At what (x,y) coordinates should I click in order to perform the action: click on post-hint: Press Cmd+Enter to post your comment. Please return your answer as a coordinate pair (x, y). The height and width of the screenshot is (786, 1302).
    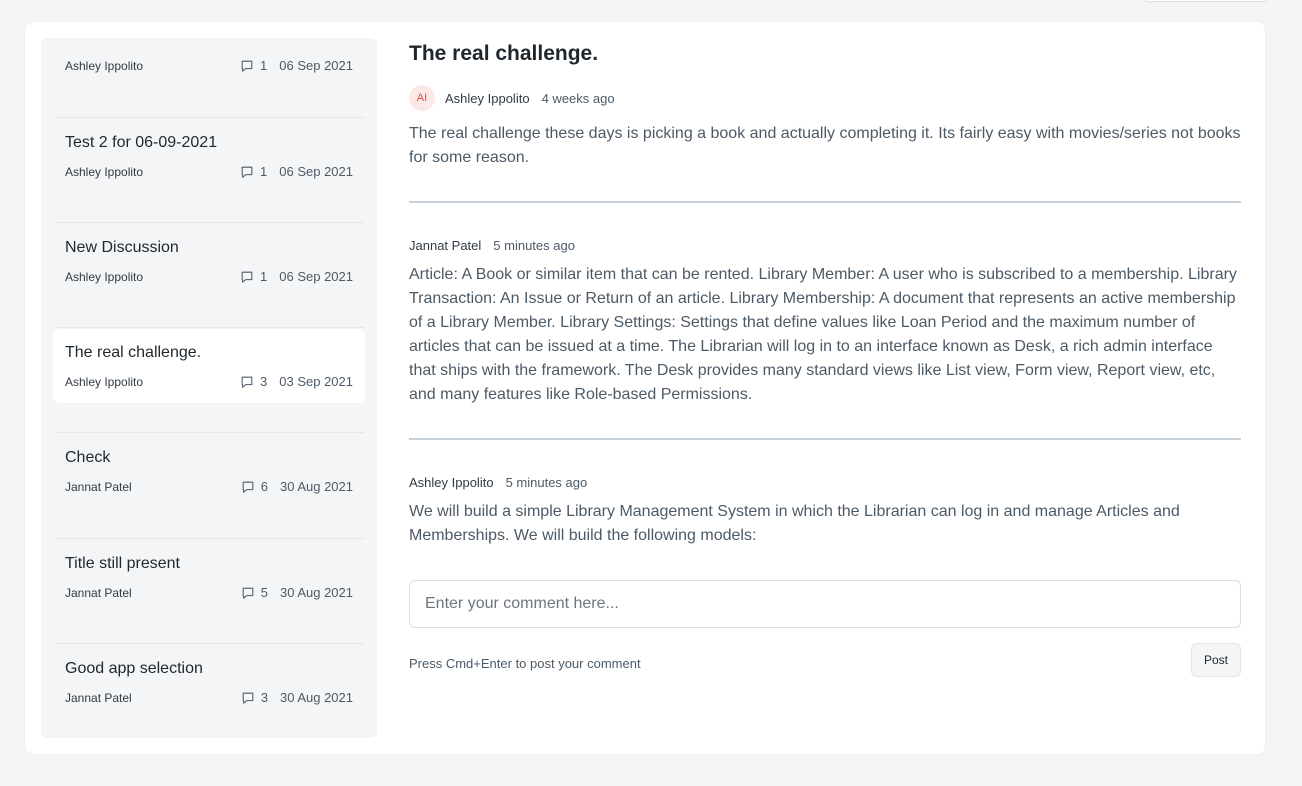
    Looking at the image, I should click on (525, 663).